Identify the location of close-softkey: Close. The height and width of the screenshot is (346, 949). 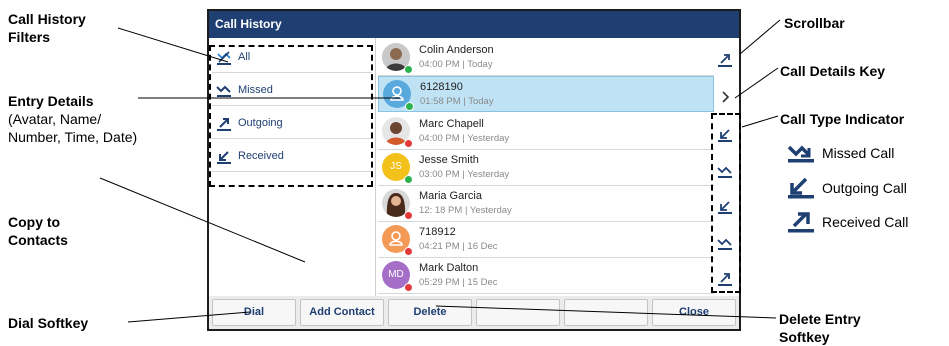
(694, 312).